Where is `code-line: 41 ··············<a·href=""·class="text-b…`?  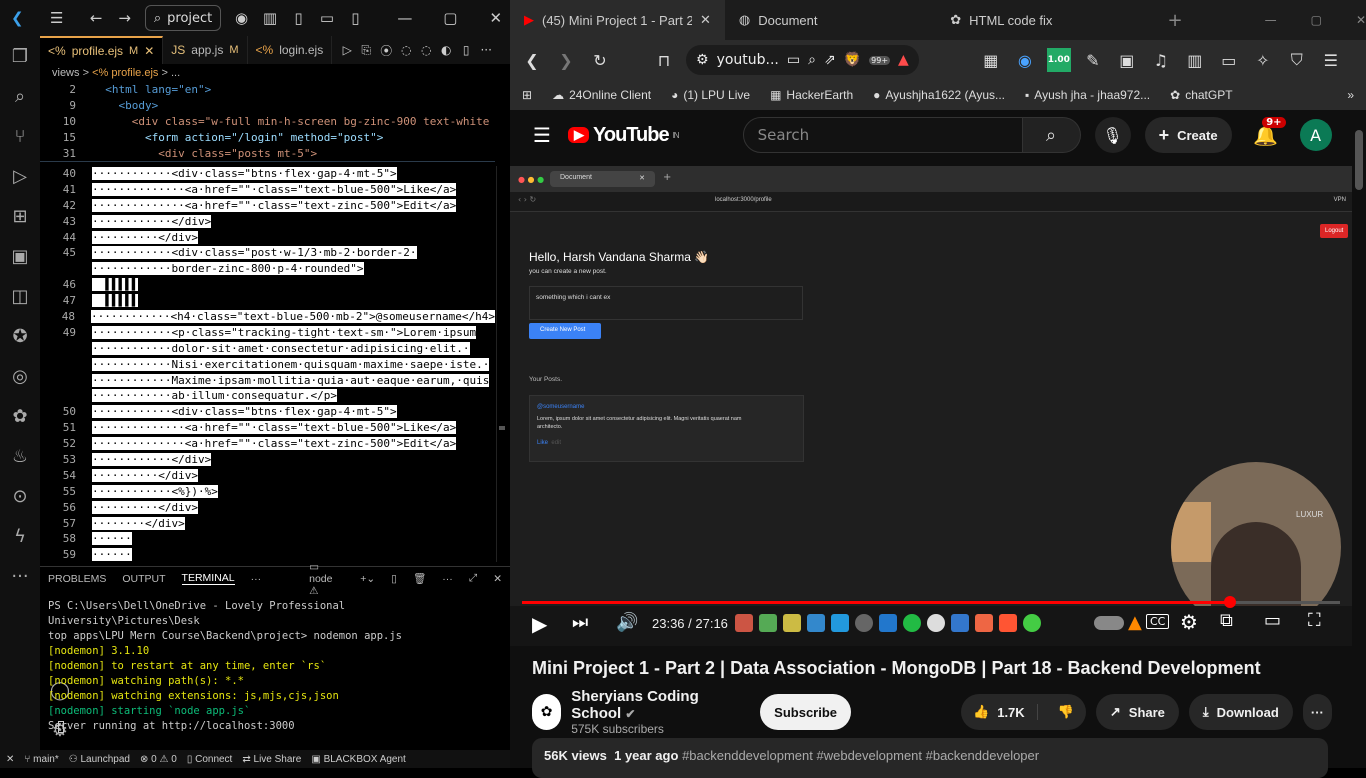
code-line: 41 ··············<a·href=""·class="text-b… is located at coordinates (267, 190).